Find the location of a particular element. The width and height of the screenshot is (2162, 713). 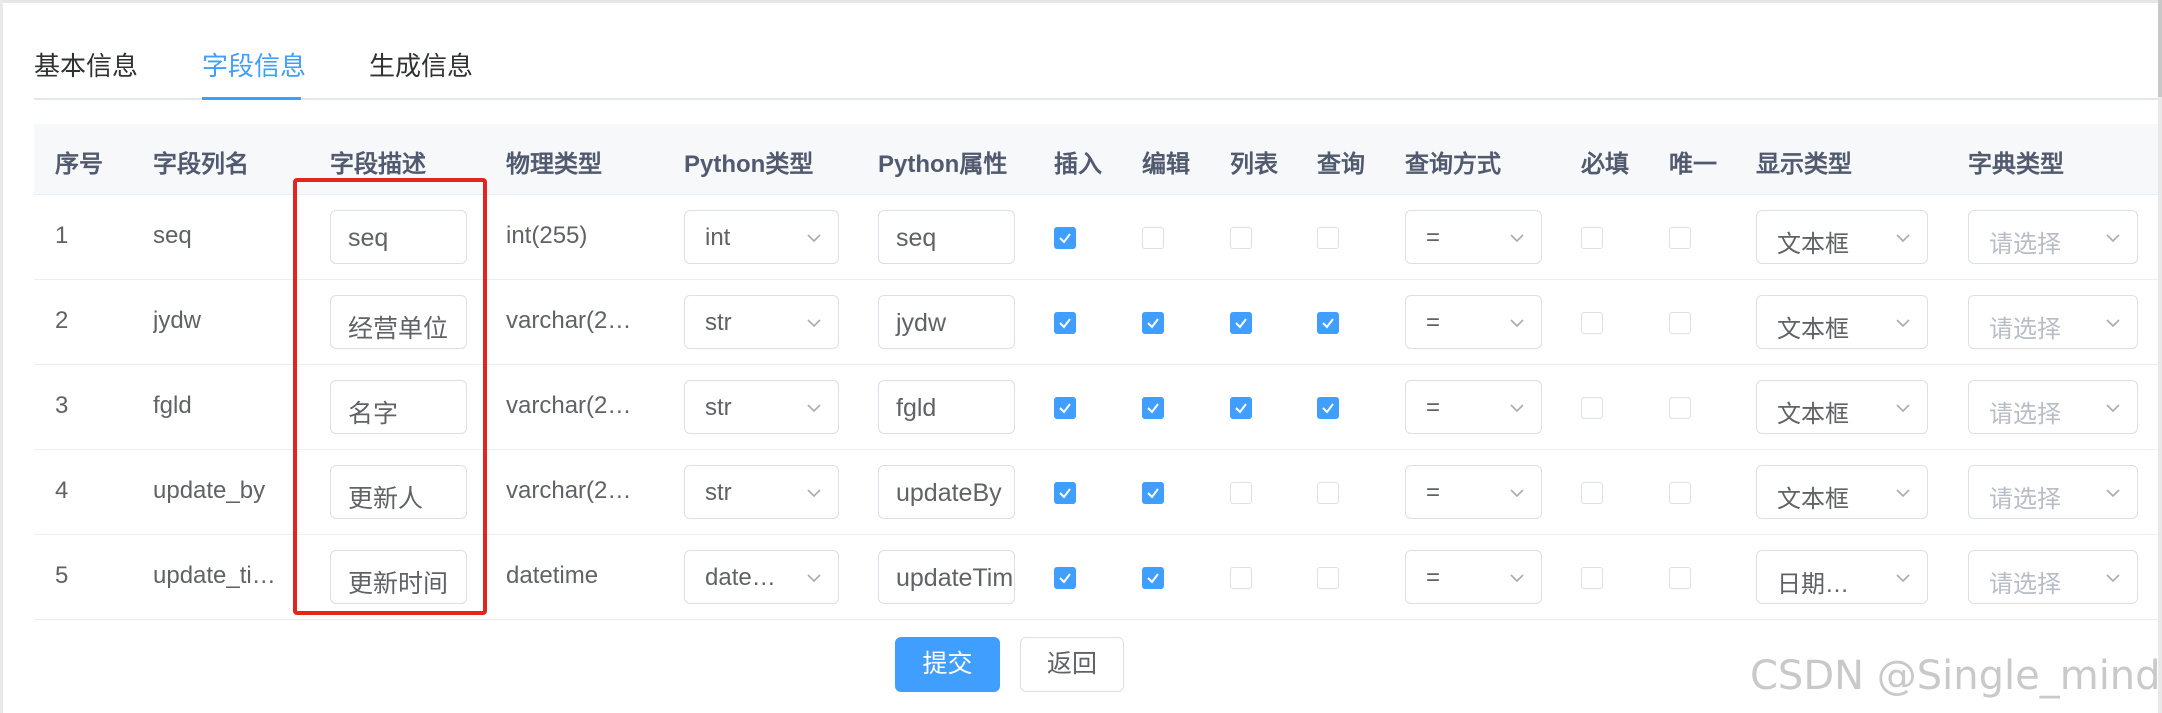

description-input: 经营单位 is located at coordinates (398, 322).